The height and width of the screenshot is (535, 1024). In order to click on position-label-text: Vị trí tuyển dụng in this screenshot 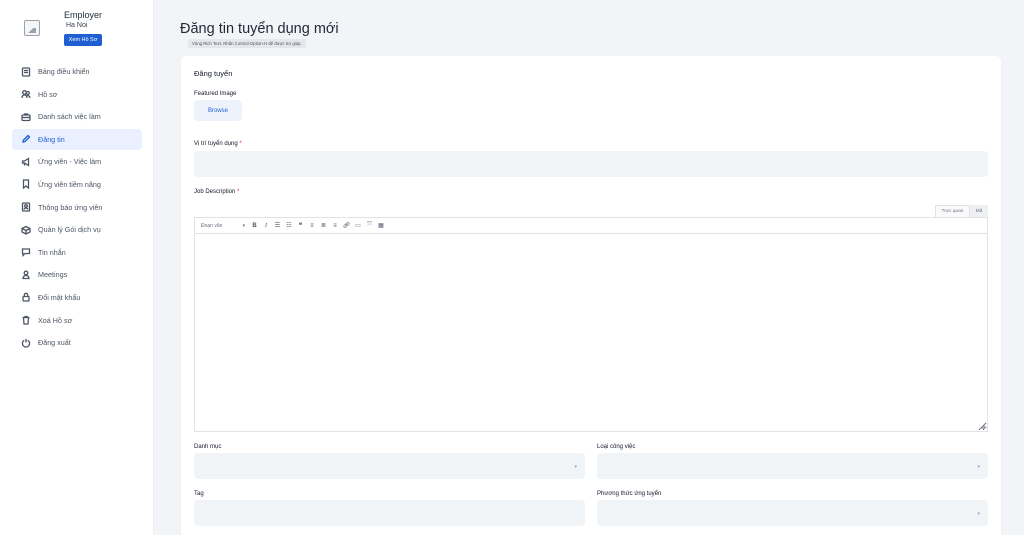, I will do `click(216, 144)`.